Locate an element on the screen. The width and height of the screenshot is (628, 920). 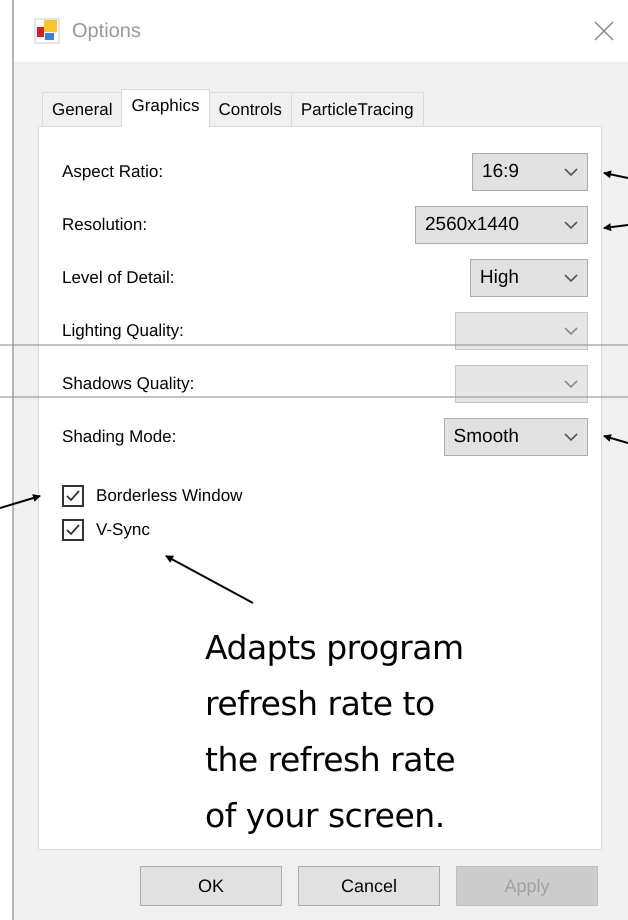
tab: General is located at coordinates (82, 109).